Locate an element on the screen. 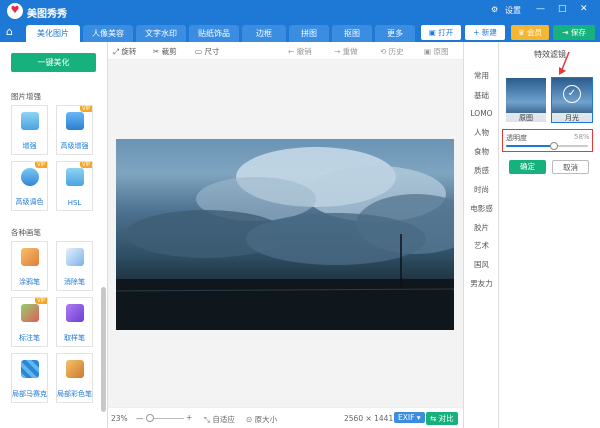 The height and width of the screenshot is (428, 600). exif-label: EXIF is located at coordinates (406, 417).